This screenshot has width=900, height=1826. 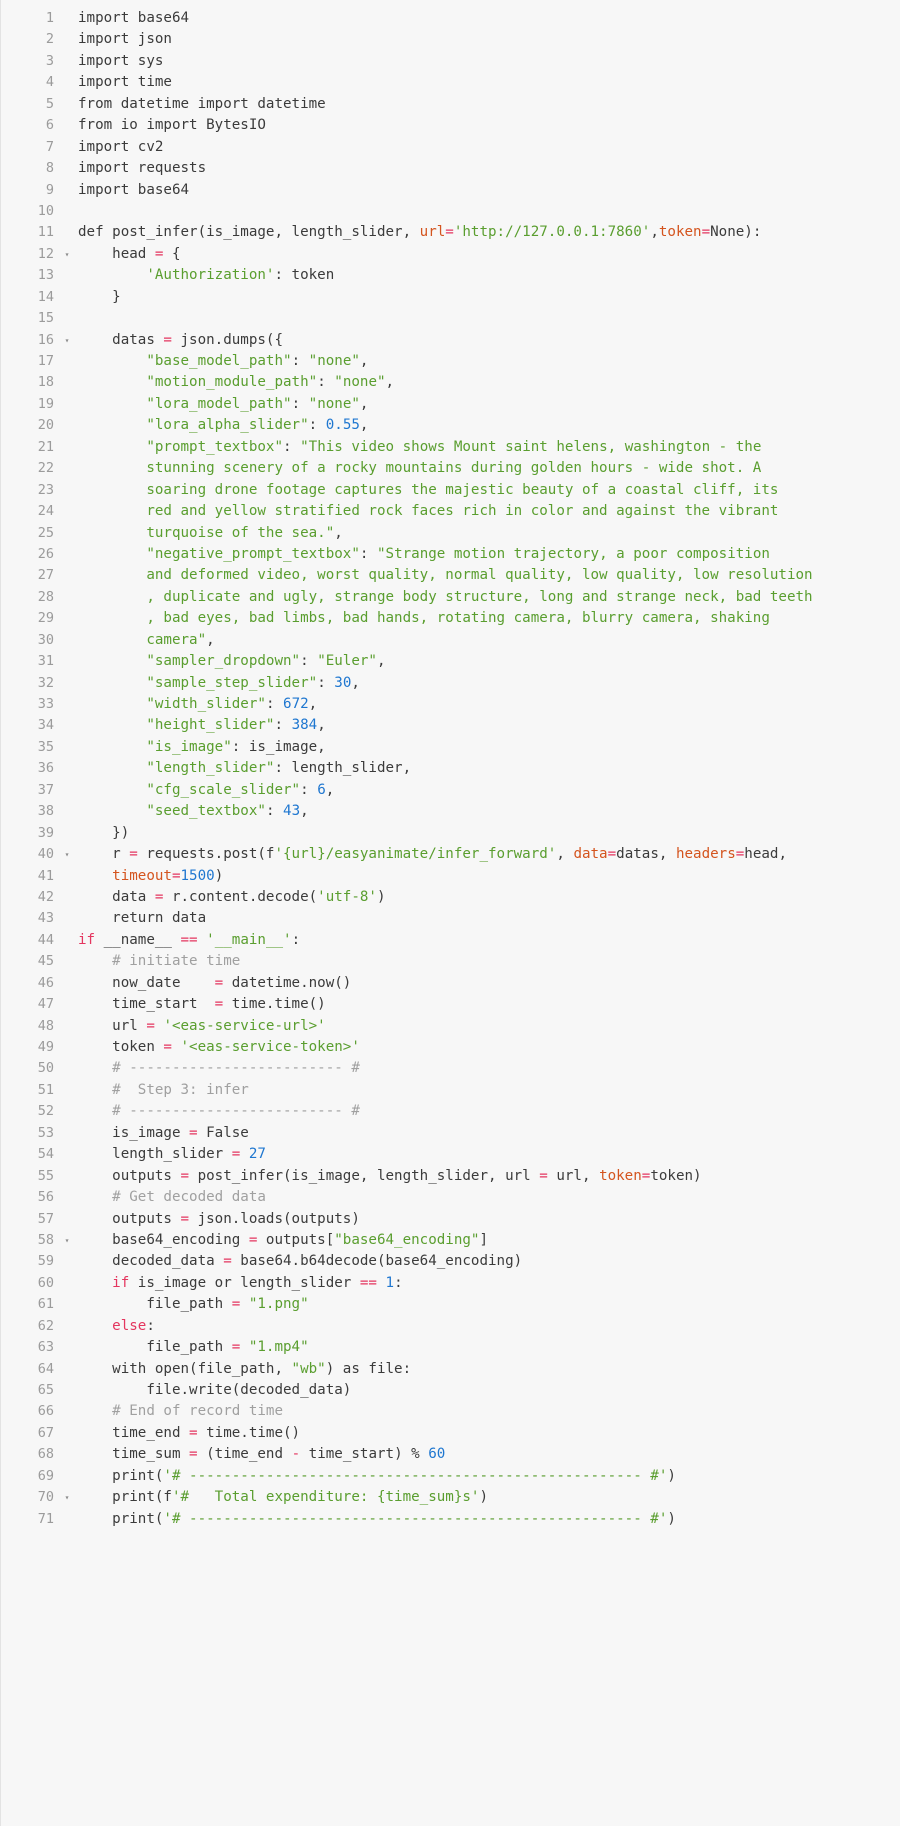 I want to click on code-line: 30 camera",, so click(x=450, y=640).